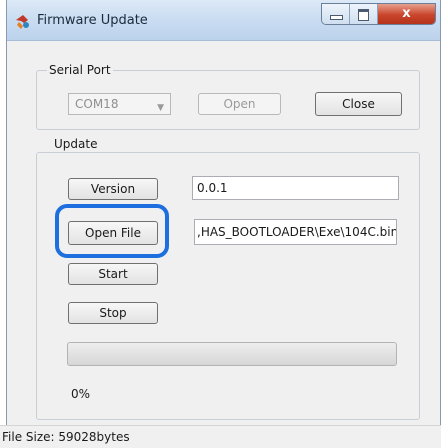 This screenshot has height=448, width=441. I want to click on title-bar: Firmware Update x, so click(223, 20).